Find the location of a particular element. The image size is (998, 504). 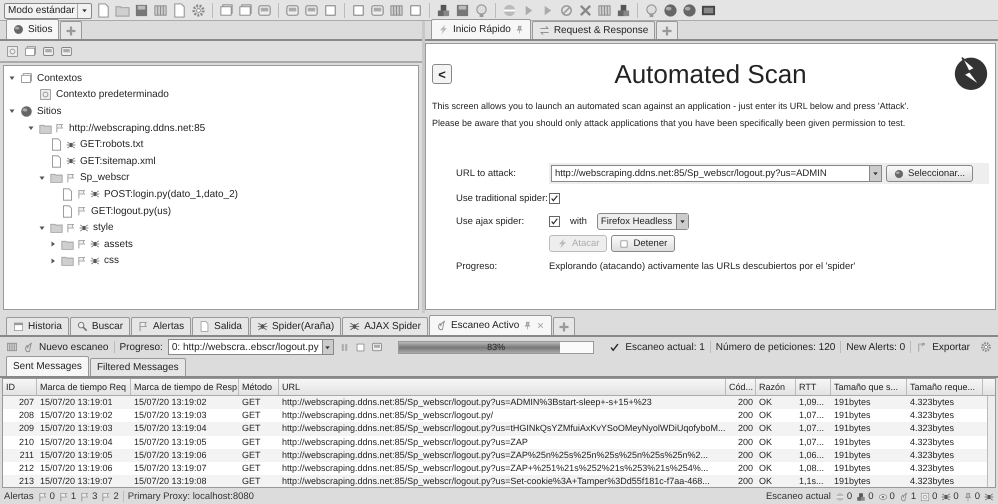

tree-item: http://webscraping.ddns.net:85 is located at coordinates (137, 128).